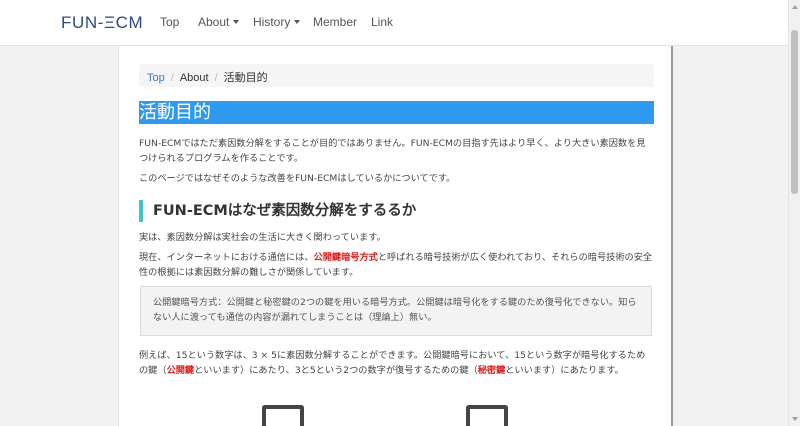 The width and height of the screenshot is (800, 426). I want to click on nav-item-label: Top, so click(170, 22).